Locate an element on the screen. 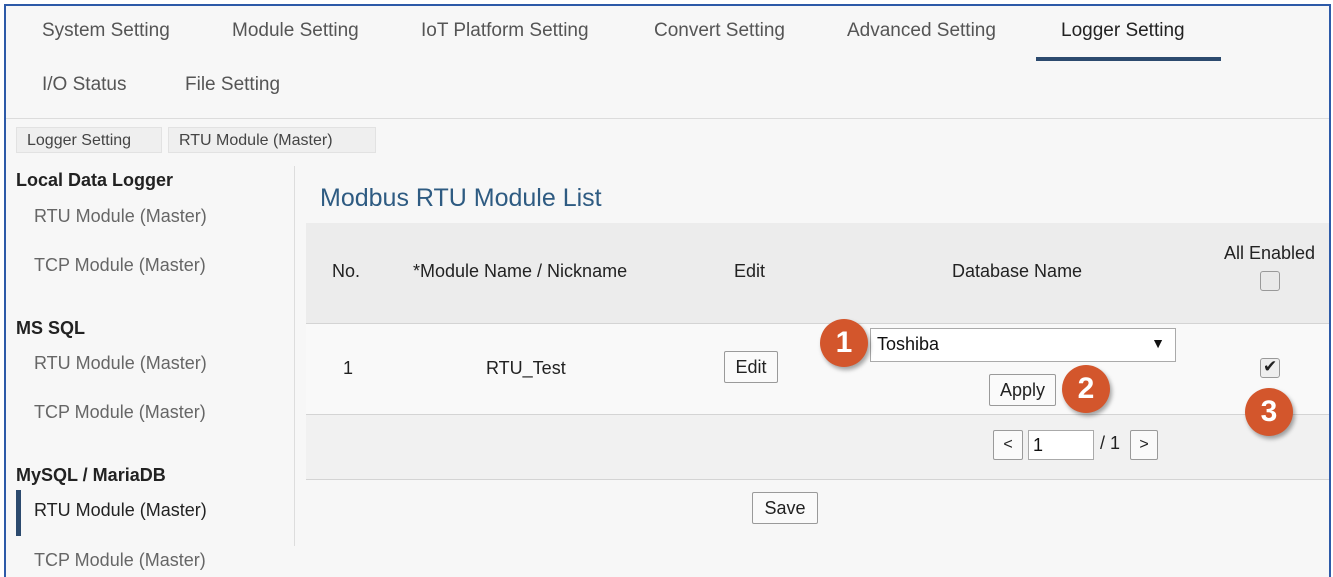 The width and height of the screenshot is (1333, 577). sidebar-item-mysql-rtu: RTU Module (Master) is located at coordinates (120, 510).